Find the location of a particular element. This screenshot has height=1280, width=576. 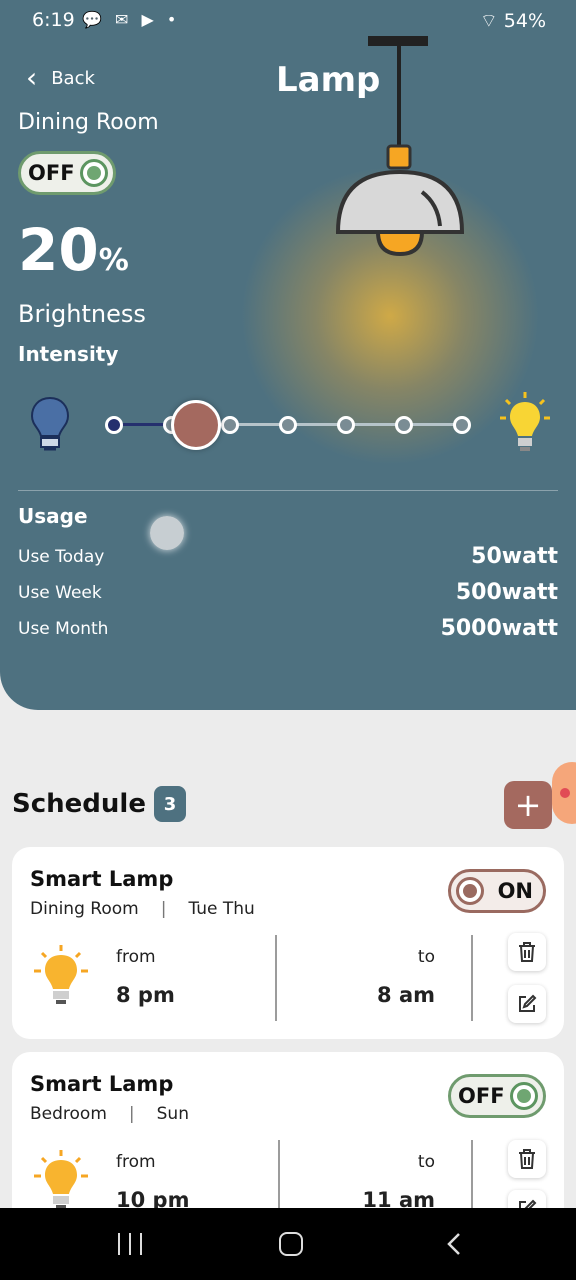

add-schedule-button: + is located at coordinates (528, 805).